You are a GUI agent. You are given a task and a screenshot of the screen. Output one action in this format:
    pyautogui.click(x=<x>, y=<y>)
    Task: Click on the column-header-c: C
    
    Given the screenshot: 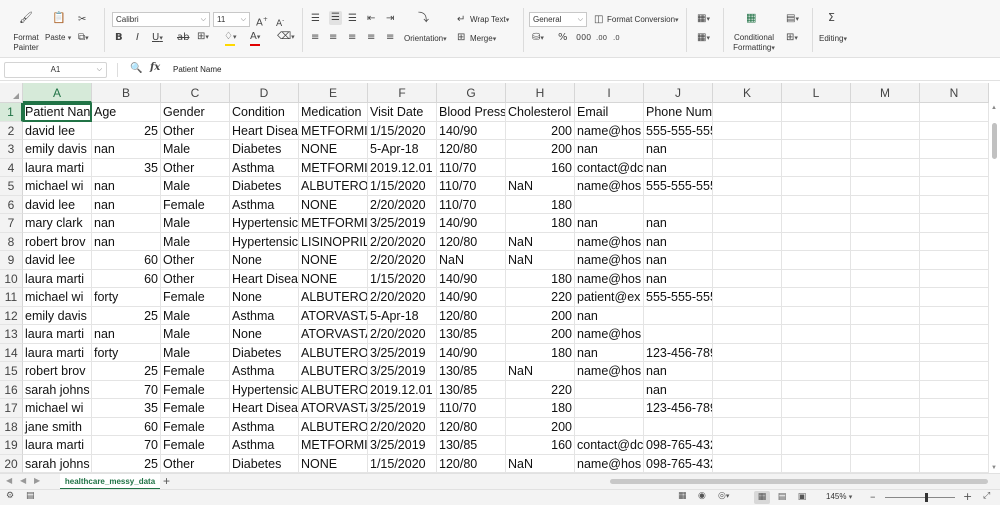 What is the action you would take?
    pyautogui.click(x=195, y=93)
    